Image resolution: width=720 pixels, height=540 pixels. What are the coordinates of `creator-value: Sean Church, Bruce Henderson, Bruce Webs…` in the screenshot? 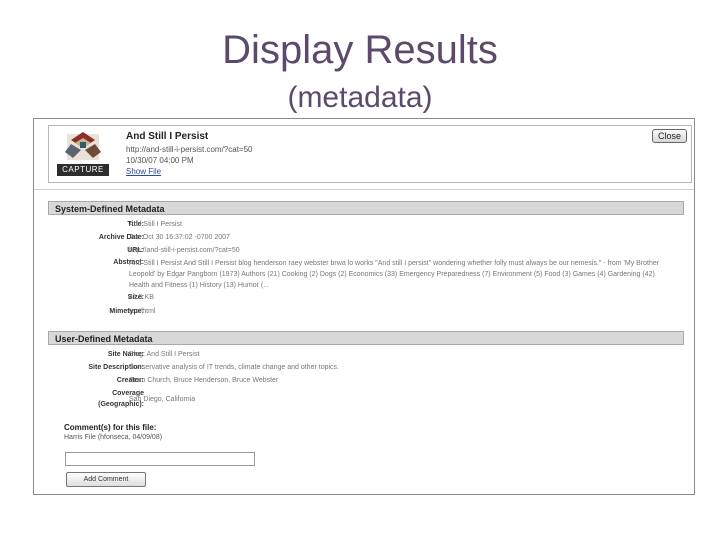 It's located at (204, 380).